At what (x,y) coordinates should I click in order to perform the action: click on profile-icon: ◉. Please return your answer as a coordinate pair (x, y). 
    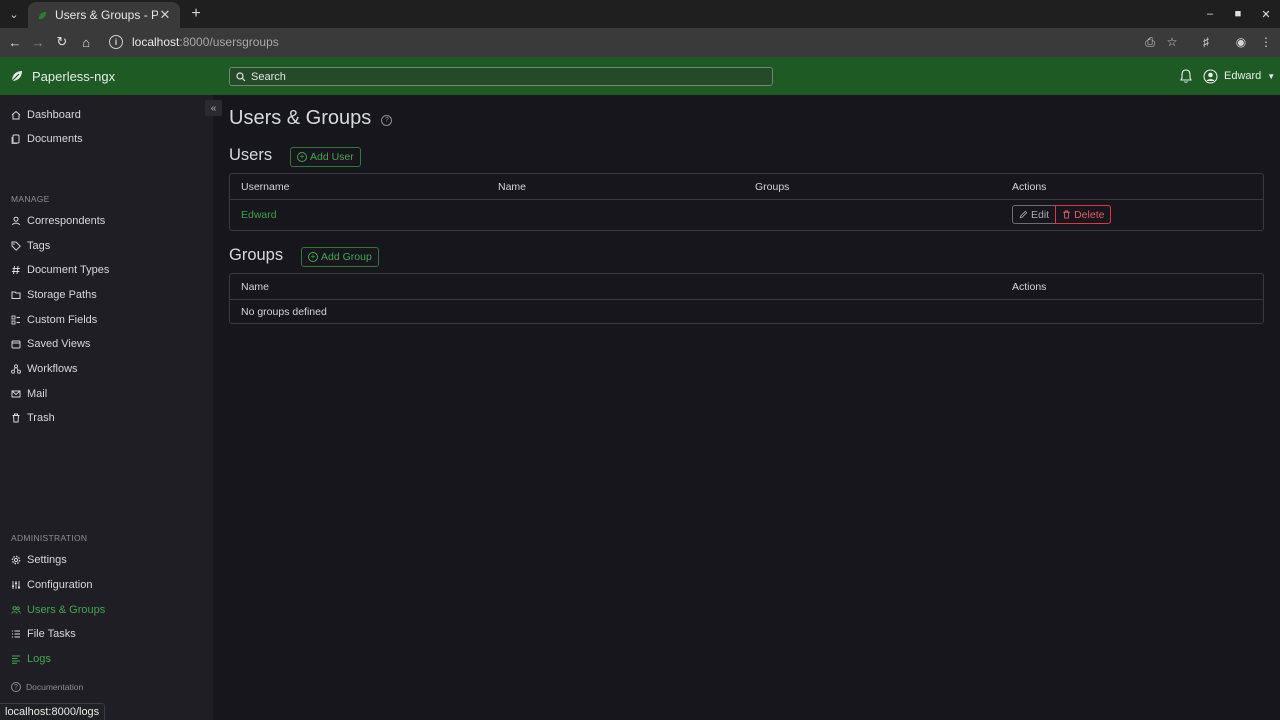
    Looking at the image, I should click on (1241, 42).